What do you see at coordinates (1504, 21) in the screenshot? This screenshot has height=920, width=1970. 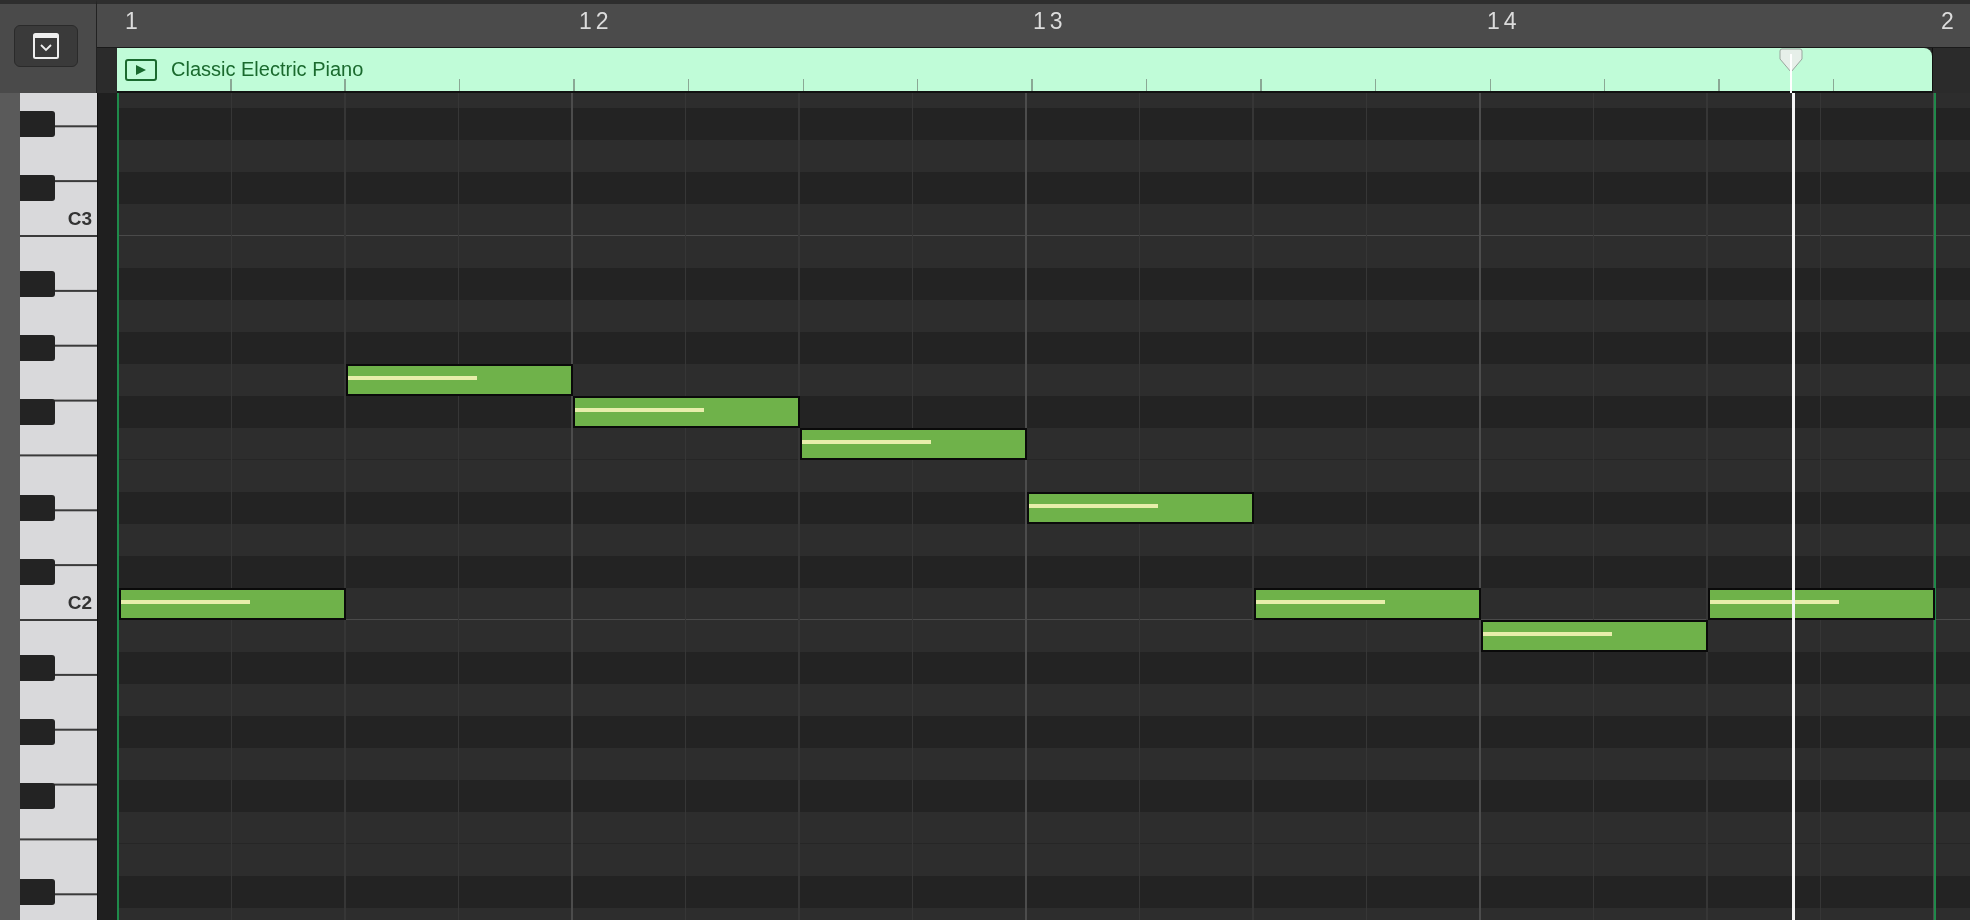 I see `bar-number: 14` at bounding box center [1504, 21].